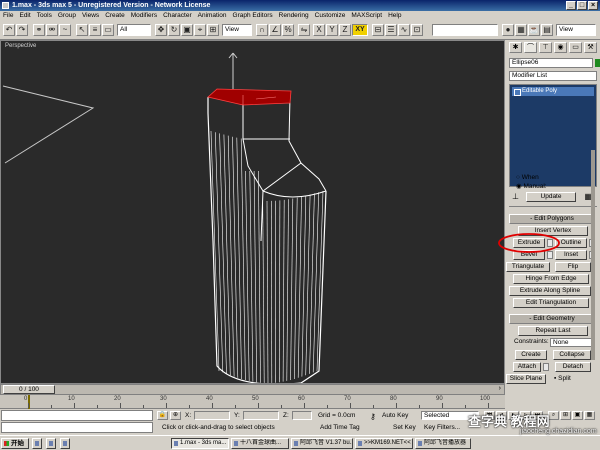 Image resolution: width=600 pixels, height=450 pixels. What do you see at coordinates (77, 427) in the screenshot?
I see `maxscript-listener-white` at bounding box center [77, 427].